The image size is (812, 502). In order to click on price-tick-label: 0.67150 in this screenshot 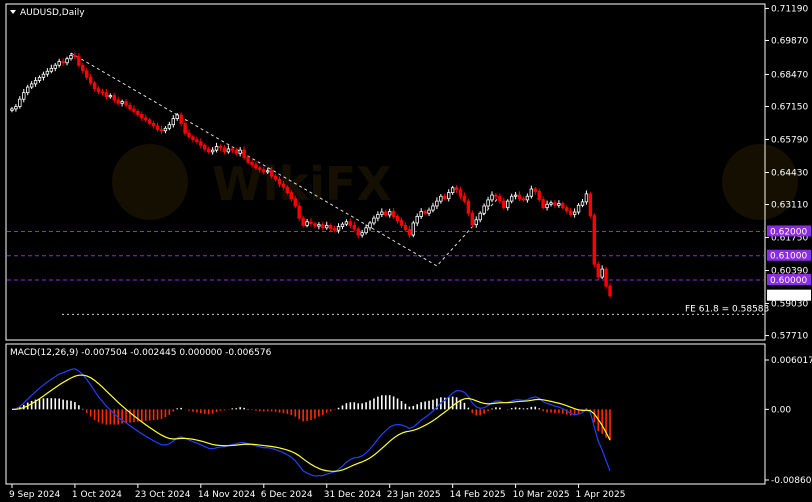, I will do `click(789, 107)`.